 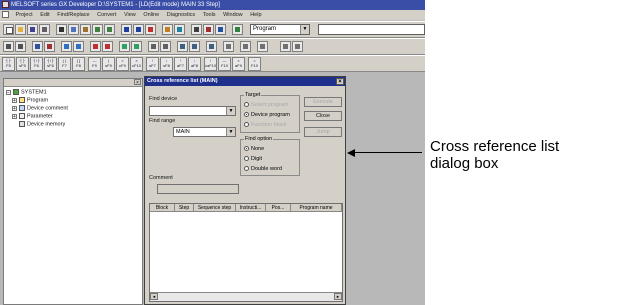 I want to click on ladder-logic-test-icon, so click(x=228, y=46).